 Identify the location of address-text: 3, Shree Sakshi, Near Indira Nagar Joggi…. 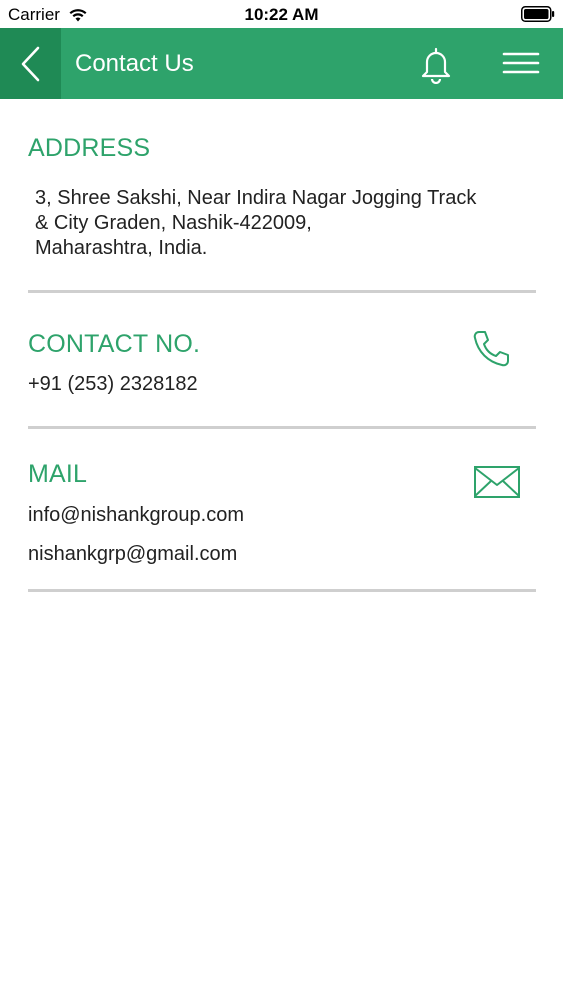
(255, 223).